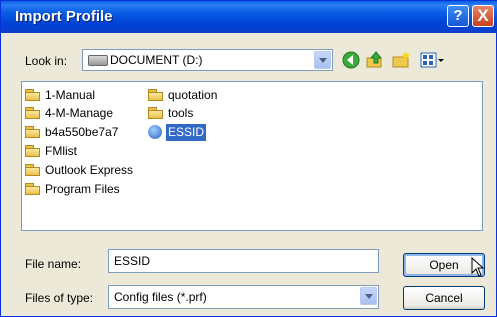  I want to click on folder-label: b4a550be7a7, so click(82, 132).